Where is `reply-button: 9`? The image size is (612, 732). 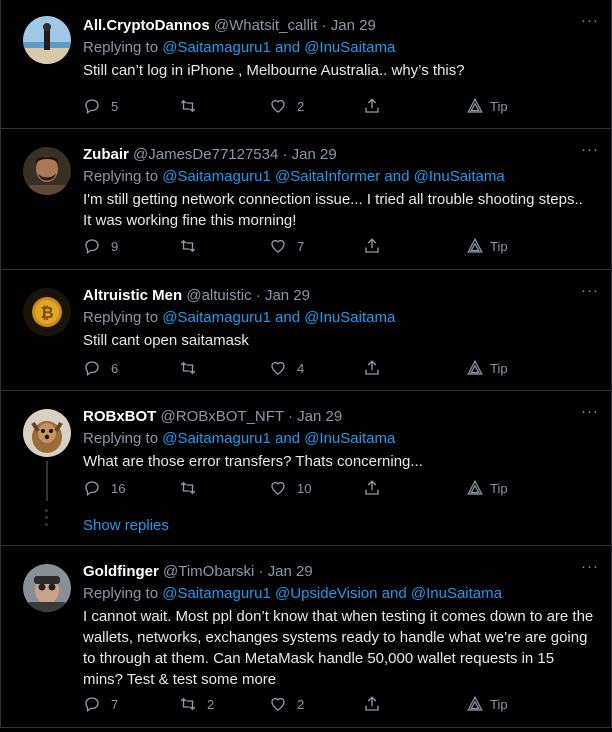 reply-button: 9 is located at coordinates (100, 246).